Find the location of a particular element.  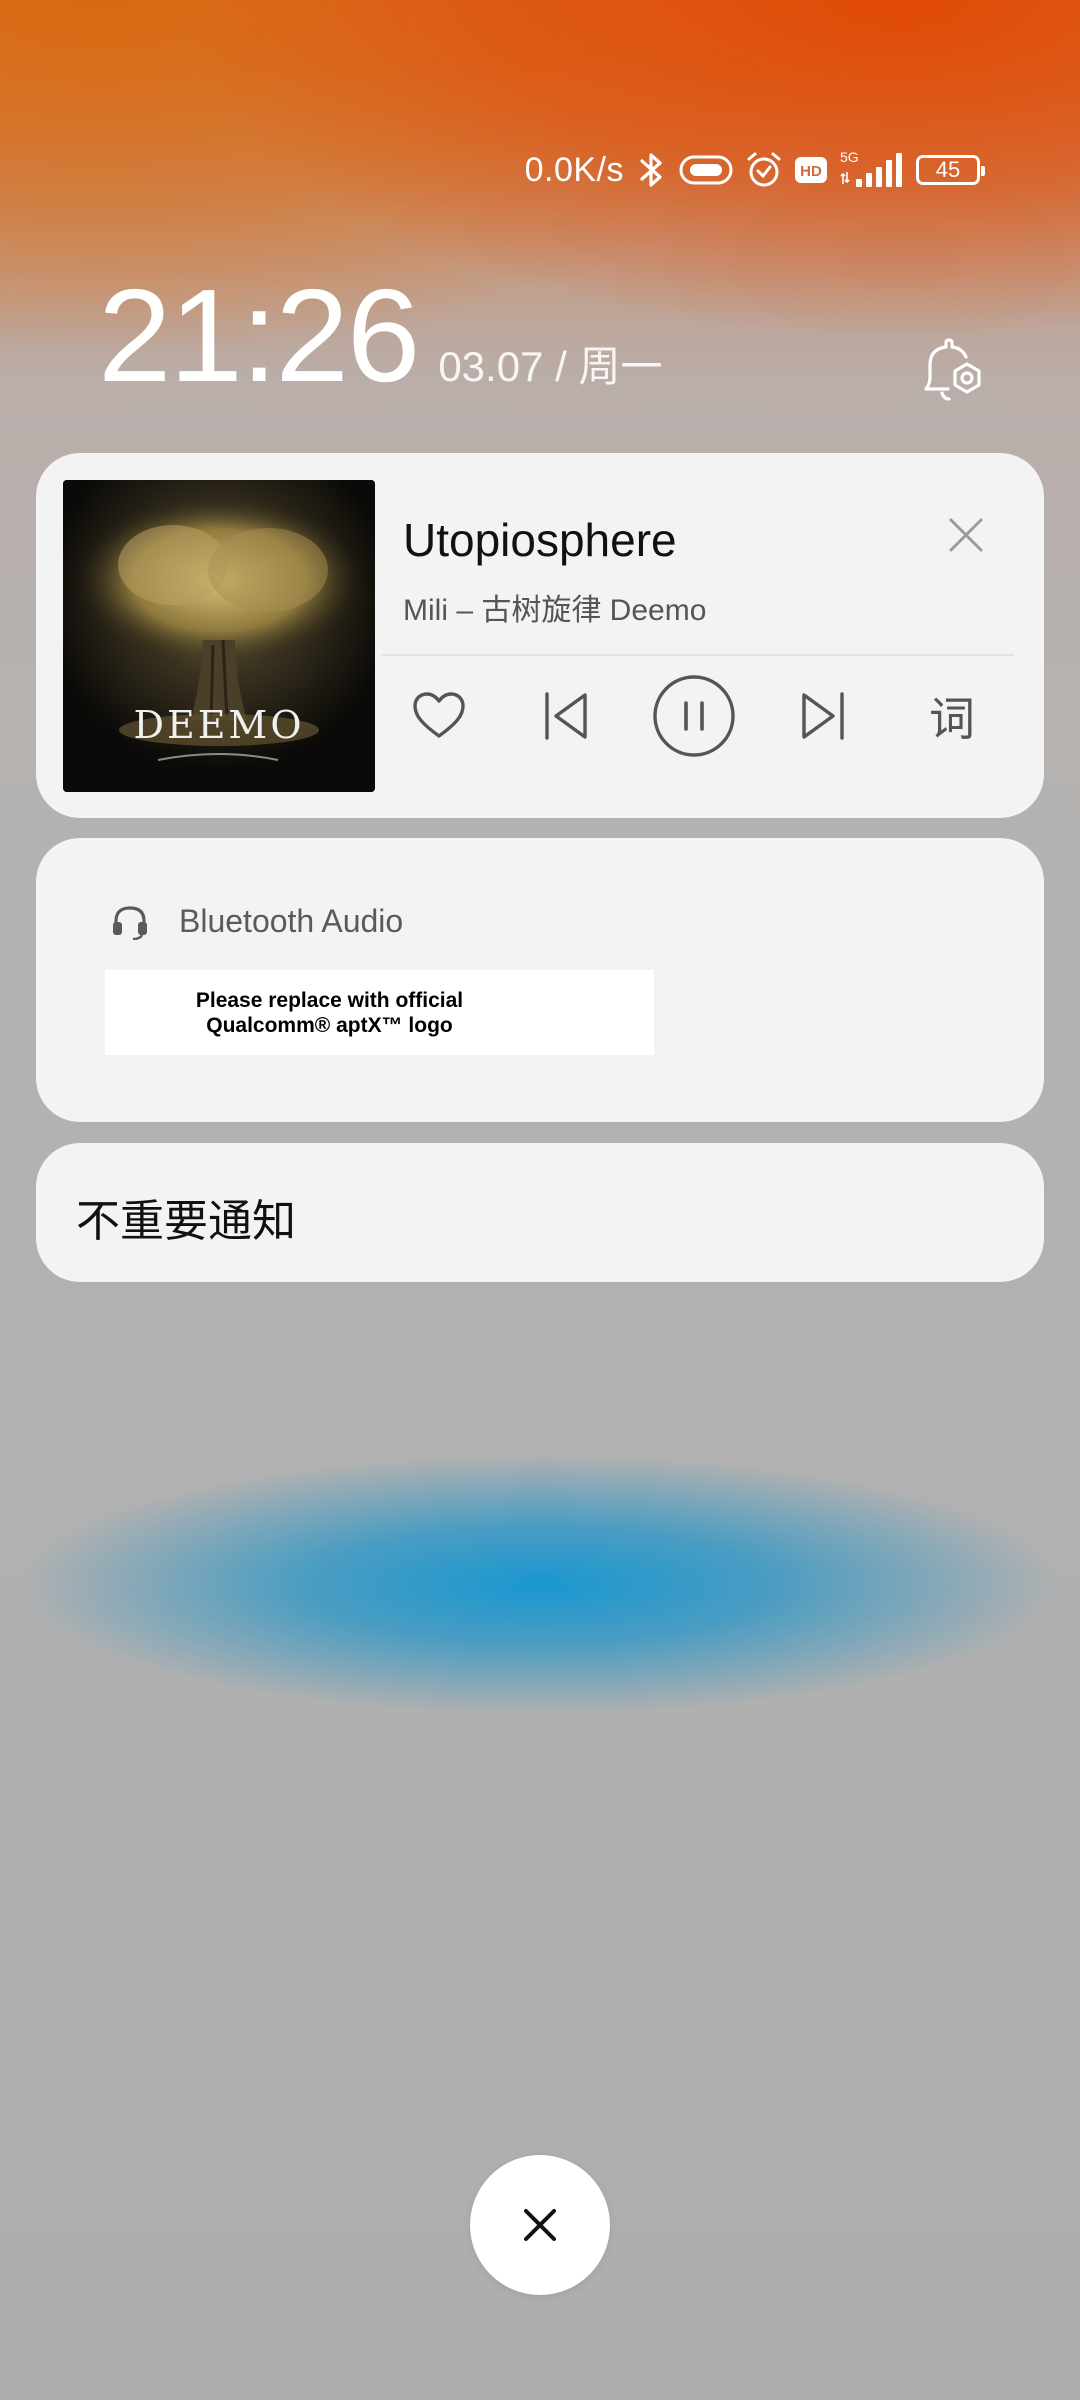

lockscreen-clock: 21:26 03.07 / 周一 is located at coordinates (380, 336).